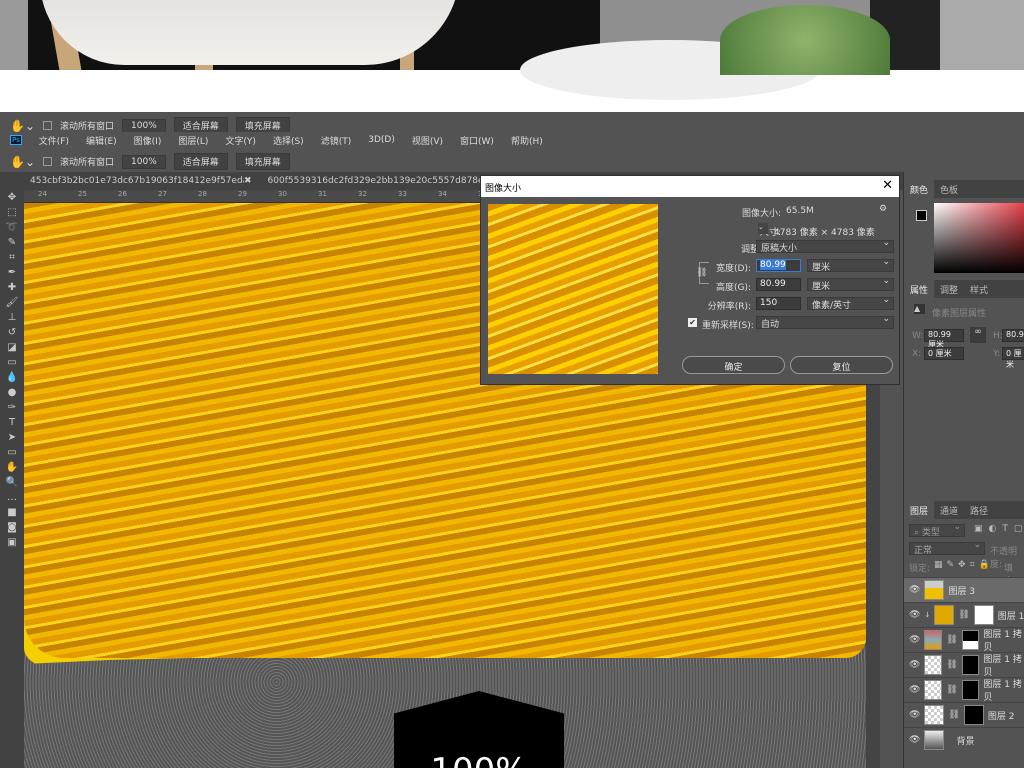 This screenshot has width=1024, height=768. What do you see at coordinates (937, 530) in the screenshot?
I see `layer-filter-dropdown: ⌕ 类型` at bounding box center [937, 530].